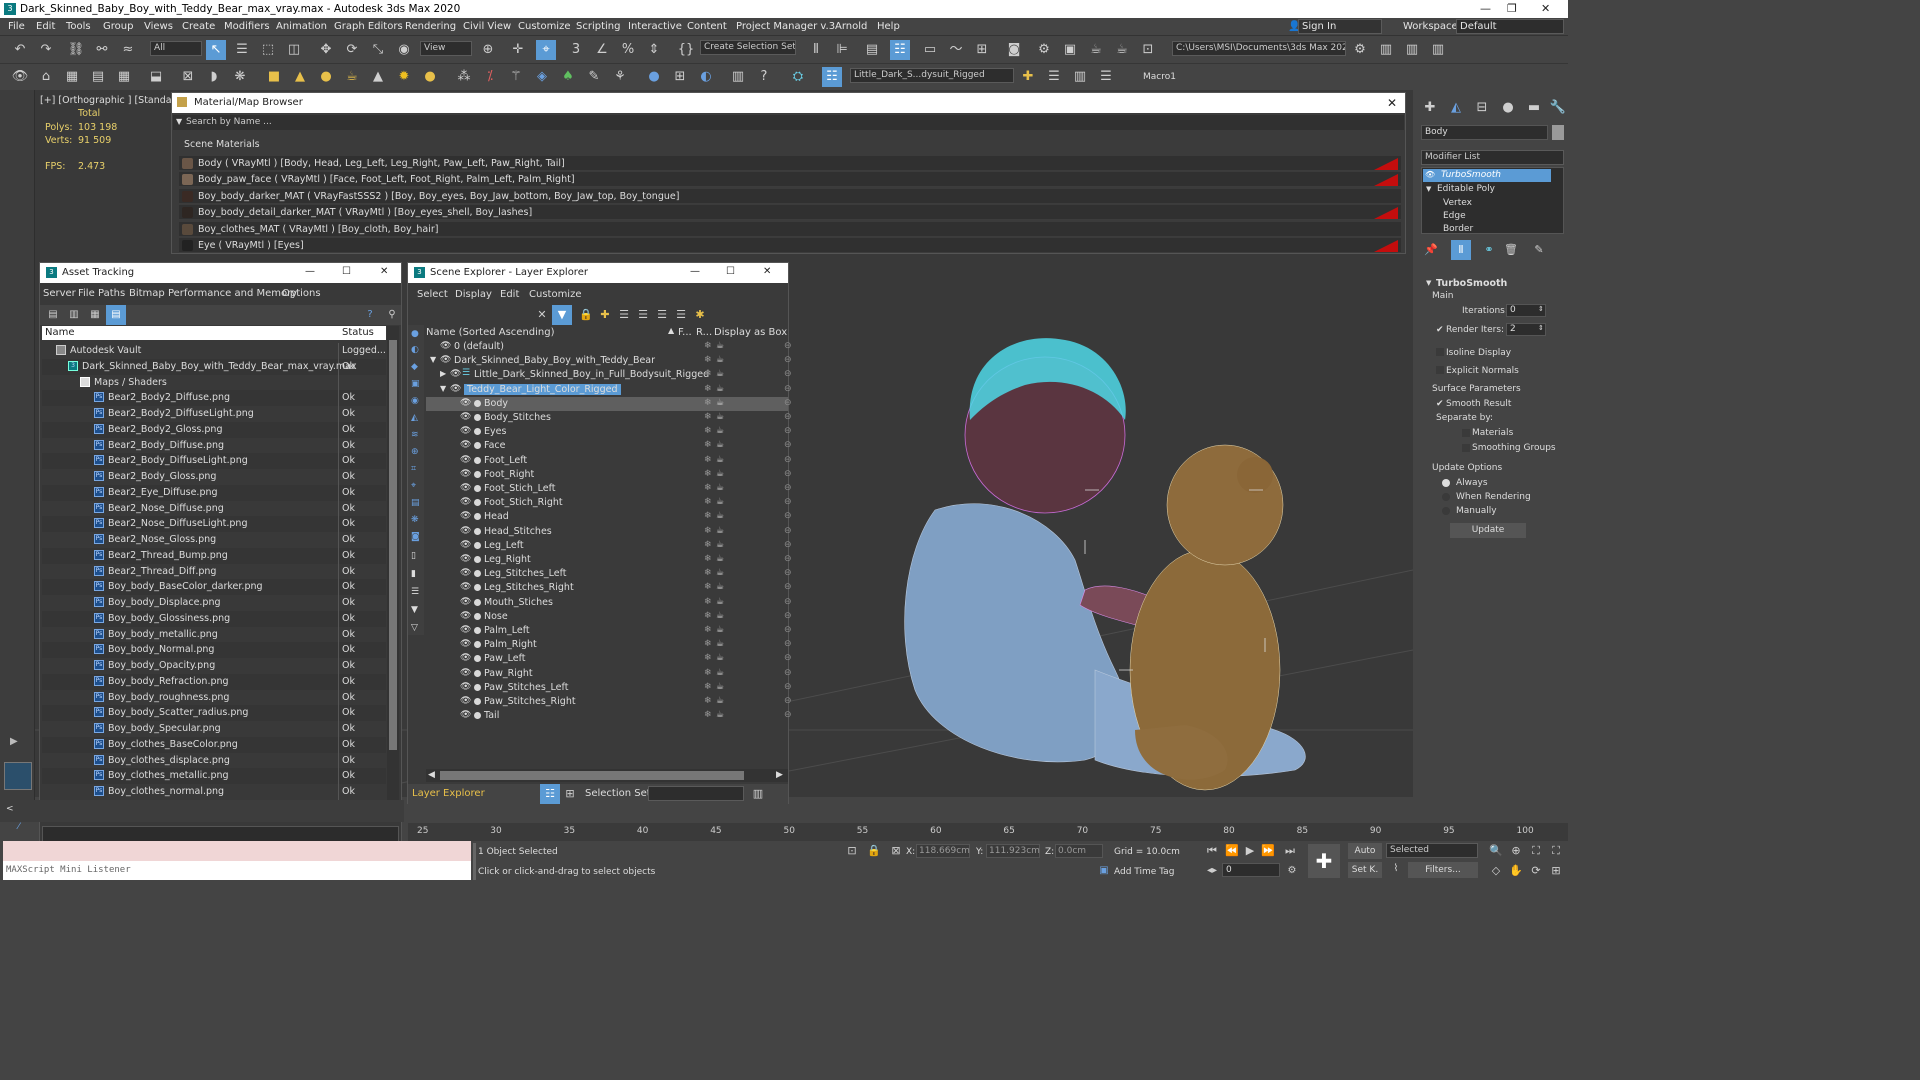 The image size is (1920, 1080). Describe the element at coordinates (474, 861) in the screenshot. I see `status-icon` at that location.